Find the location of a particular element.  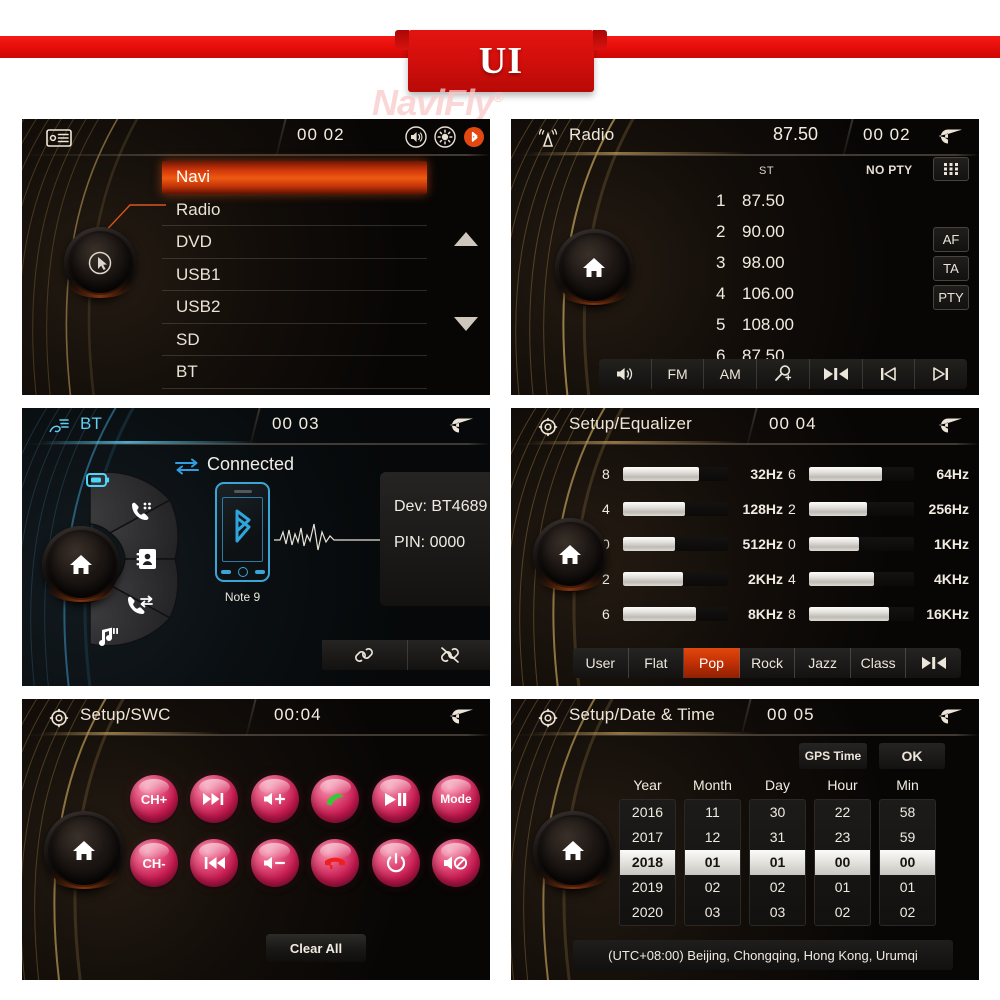

preset-user: User is located at coordinates (601, 663).